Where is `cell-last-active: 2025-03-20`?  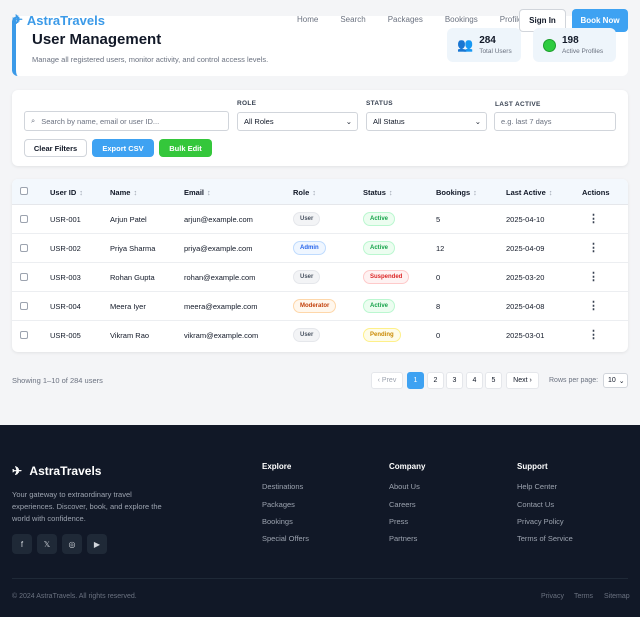
cell-last-active: 2025-03-20 is located at coordinates (525, 277).